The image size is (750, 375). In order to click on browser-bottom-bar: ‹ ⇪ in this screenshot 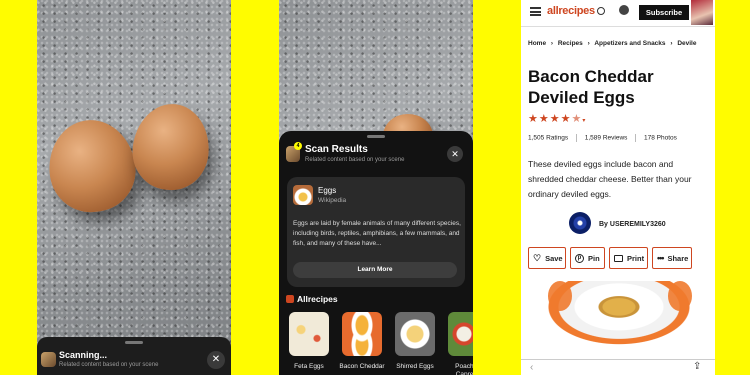, I will do `click(618, 367)`.